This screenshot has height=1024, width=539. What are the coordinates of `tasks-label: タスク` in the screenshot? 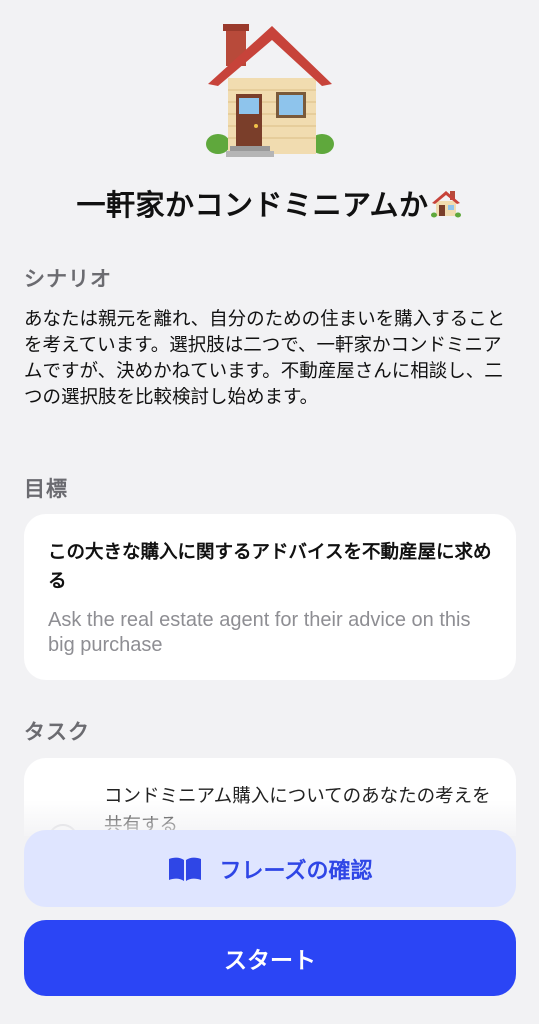 It's located at (57, 732).